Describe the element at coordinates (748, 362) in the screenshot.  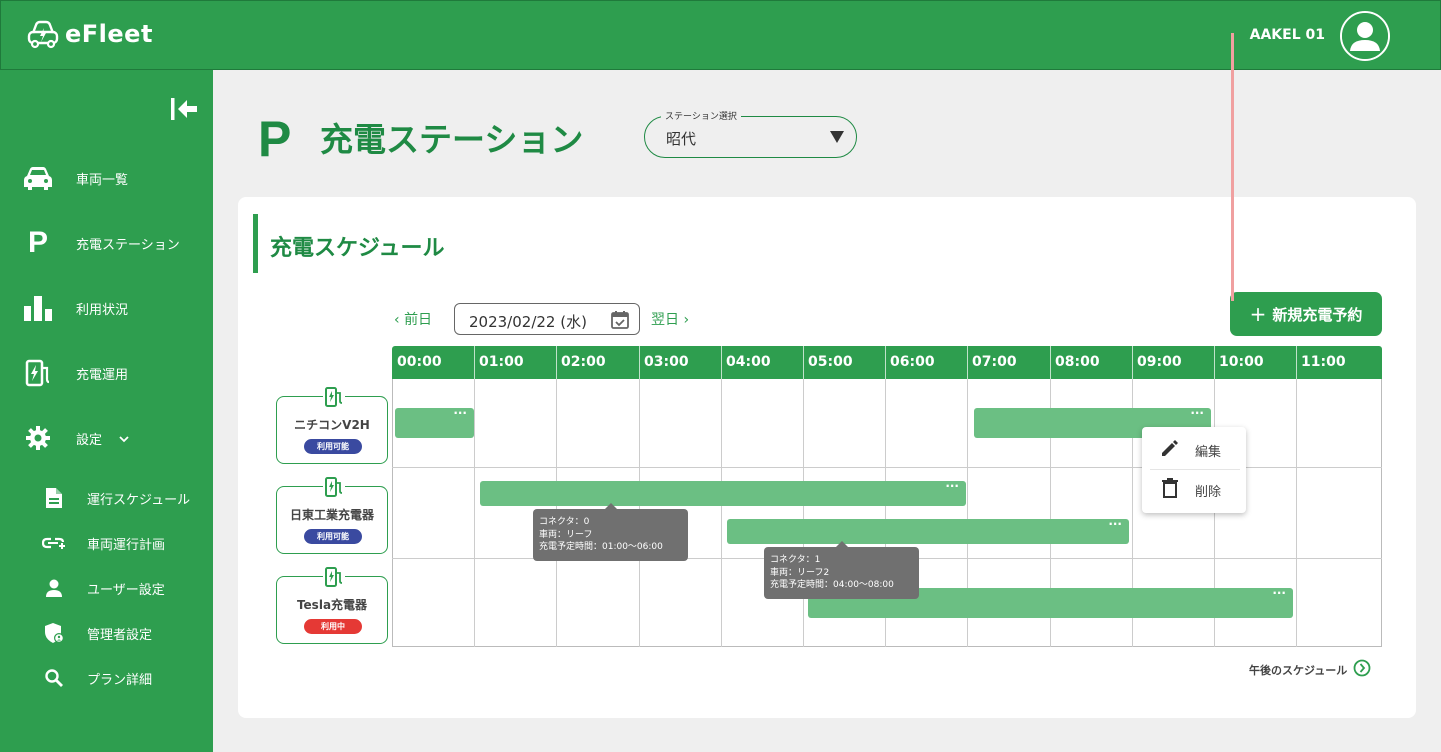
I see `hour-label: 04:00` at that location.